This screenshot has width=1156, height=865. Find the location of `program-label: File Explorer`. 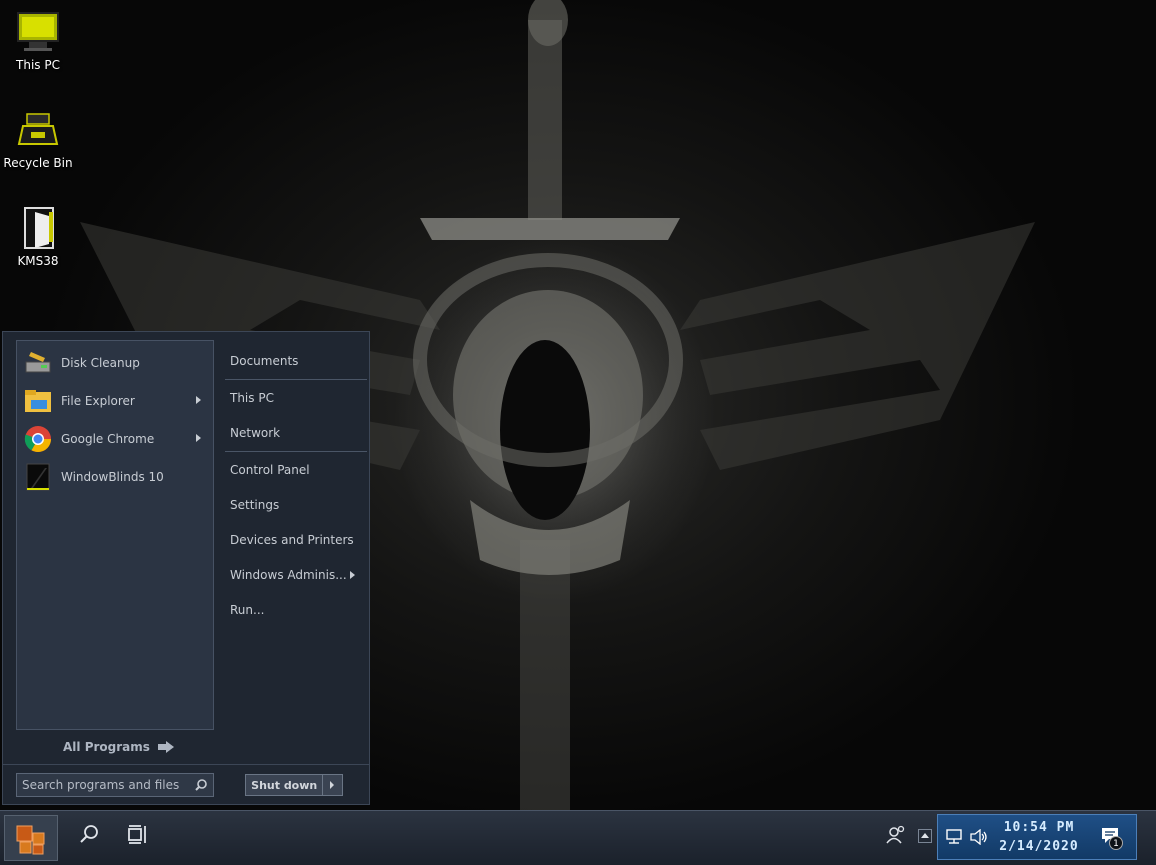

program-label: File Explorer is located at coordinates (98, 401).